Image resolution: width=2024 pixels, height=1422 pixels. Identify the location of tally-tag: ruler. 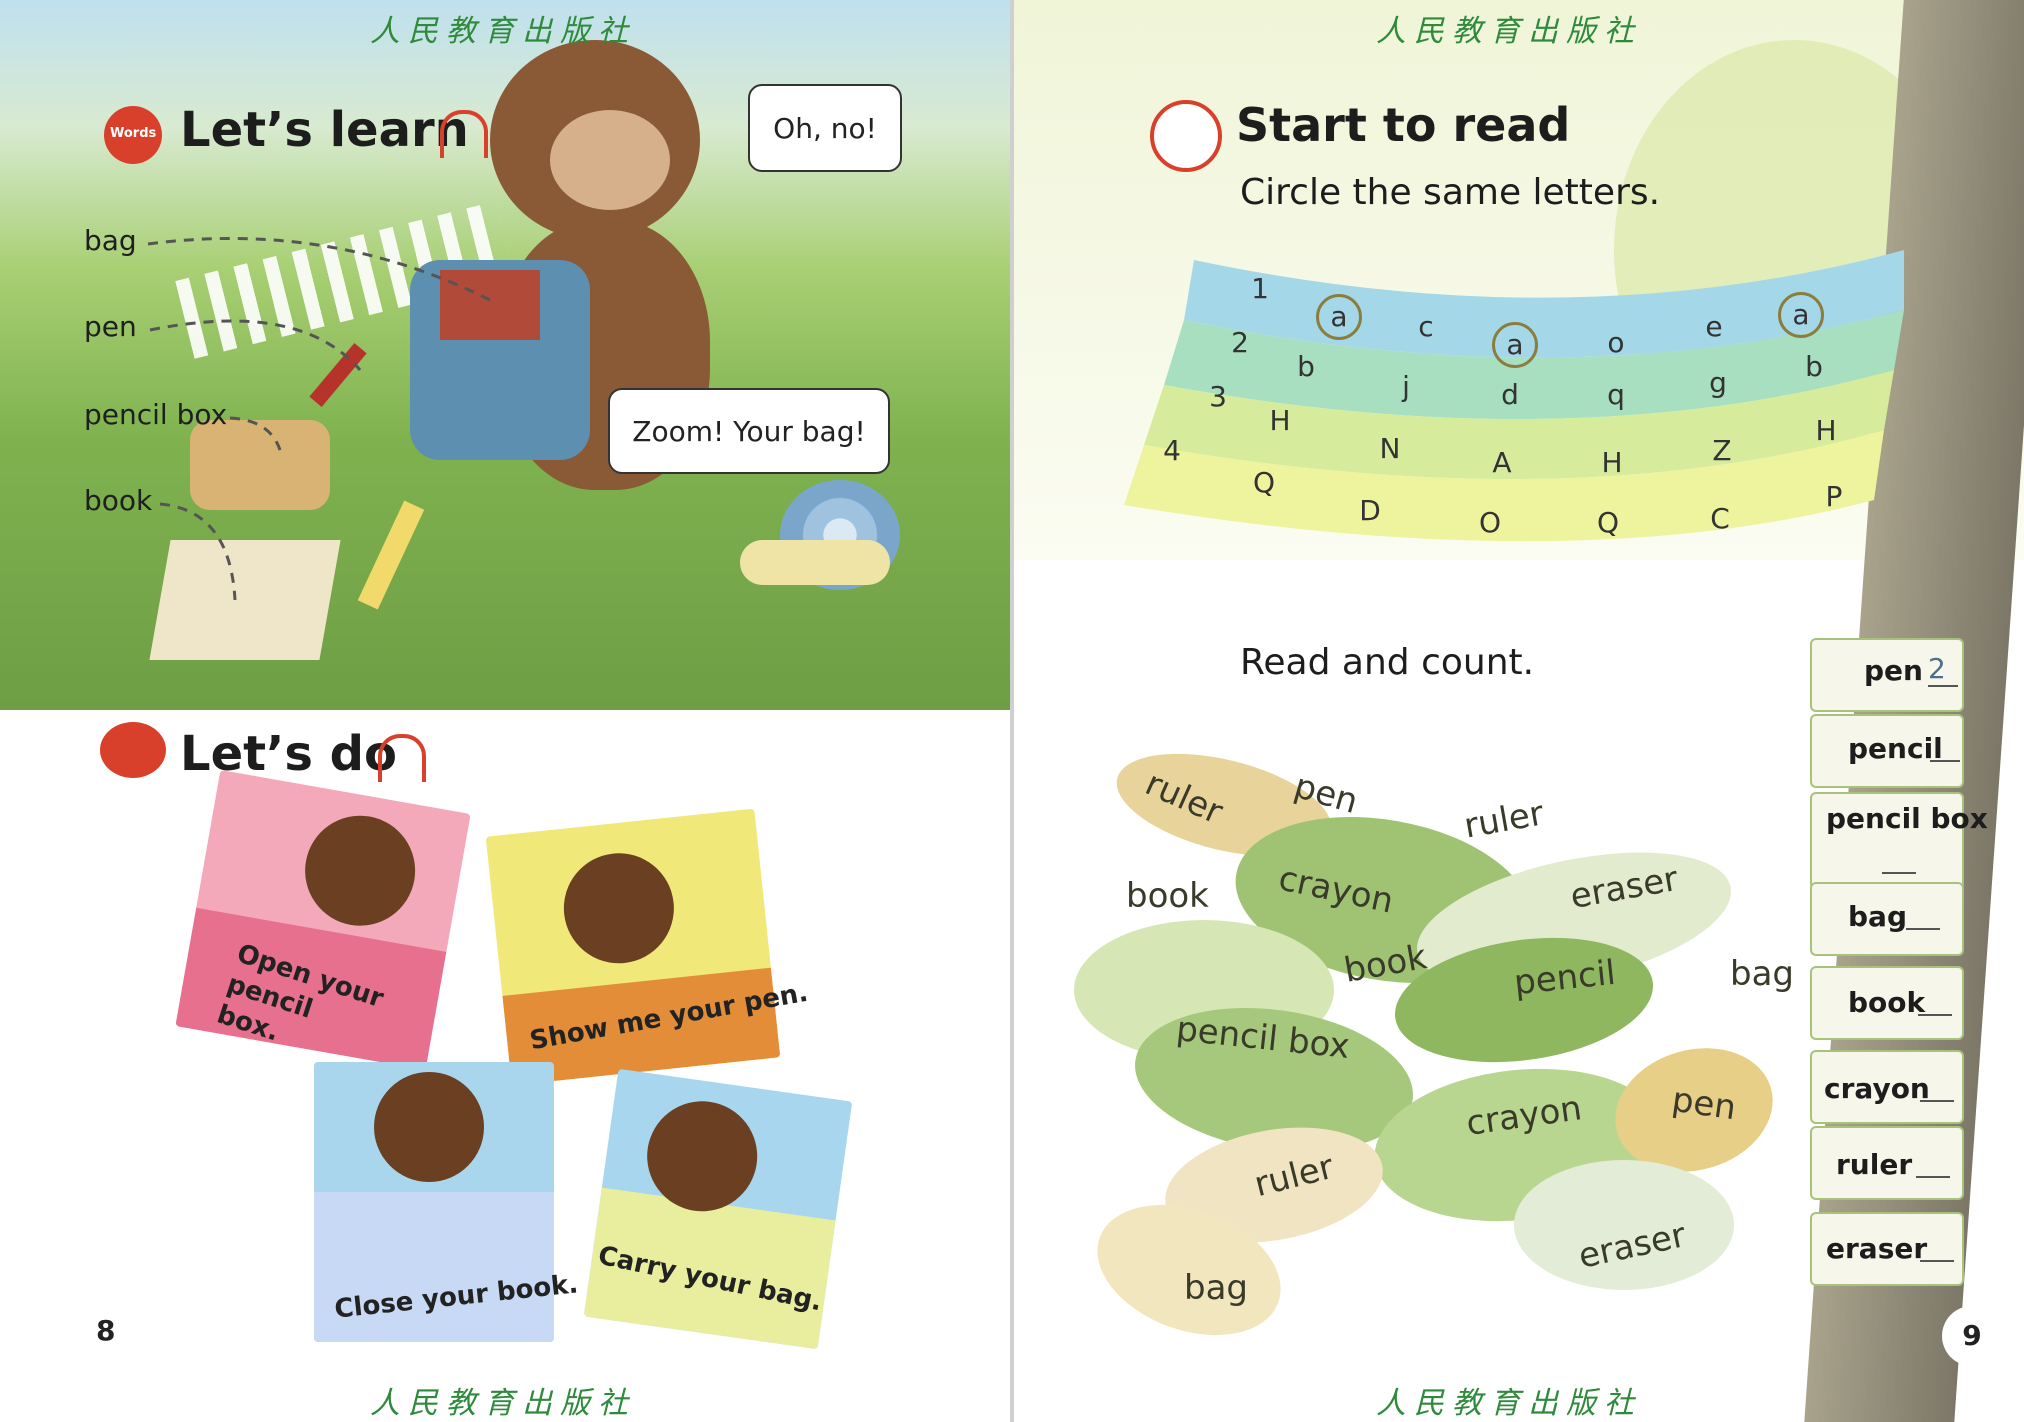
(1887, 1163).